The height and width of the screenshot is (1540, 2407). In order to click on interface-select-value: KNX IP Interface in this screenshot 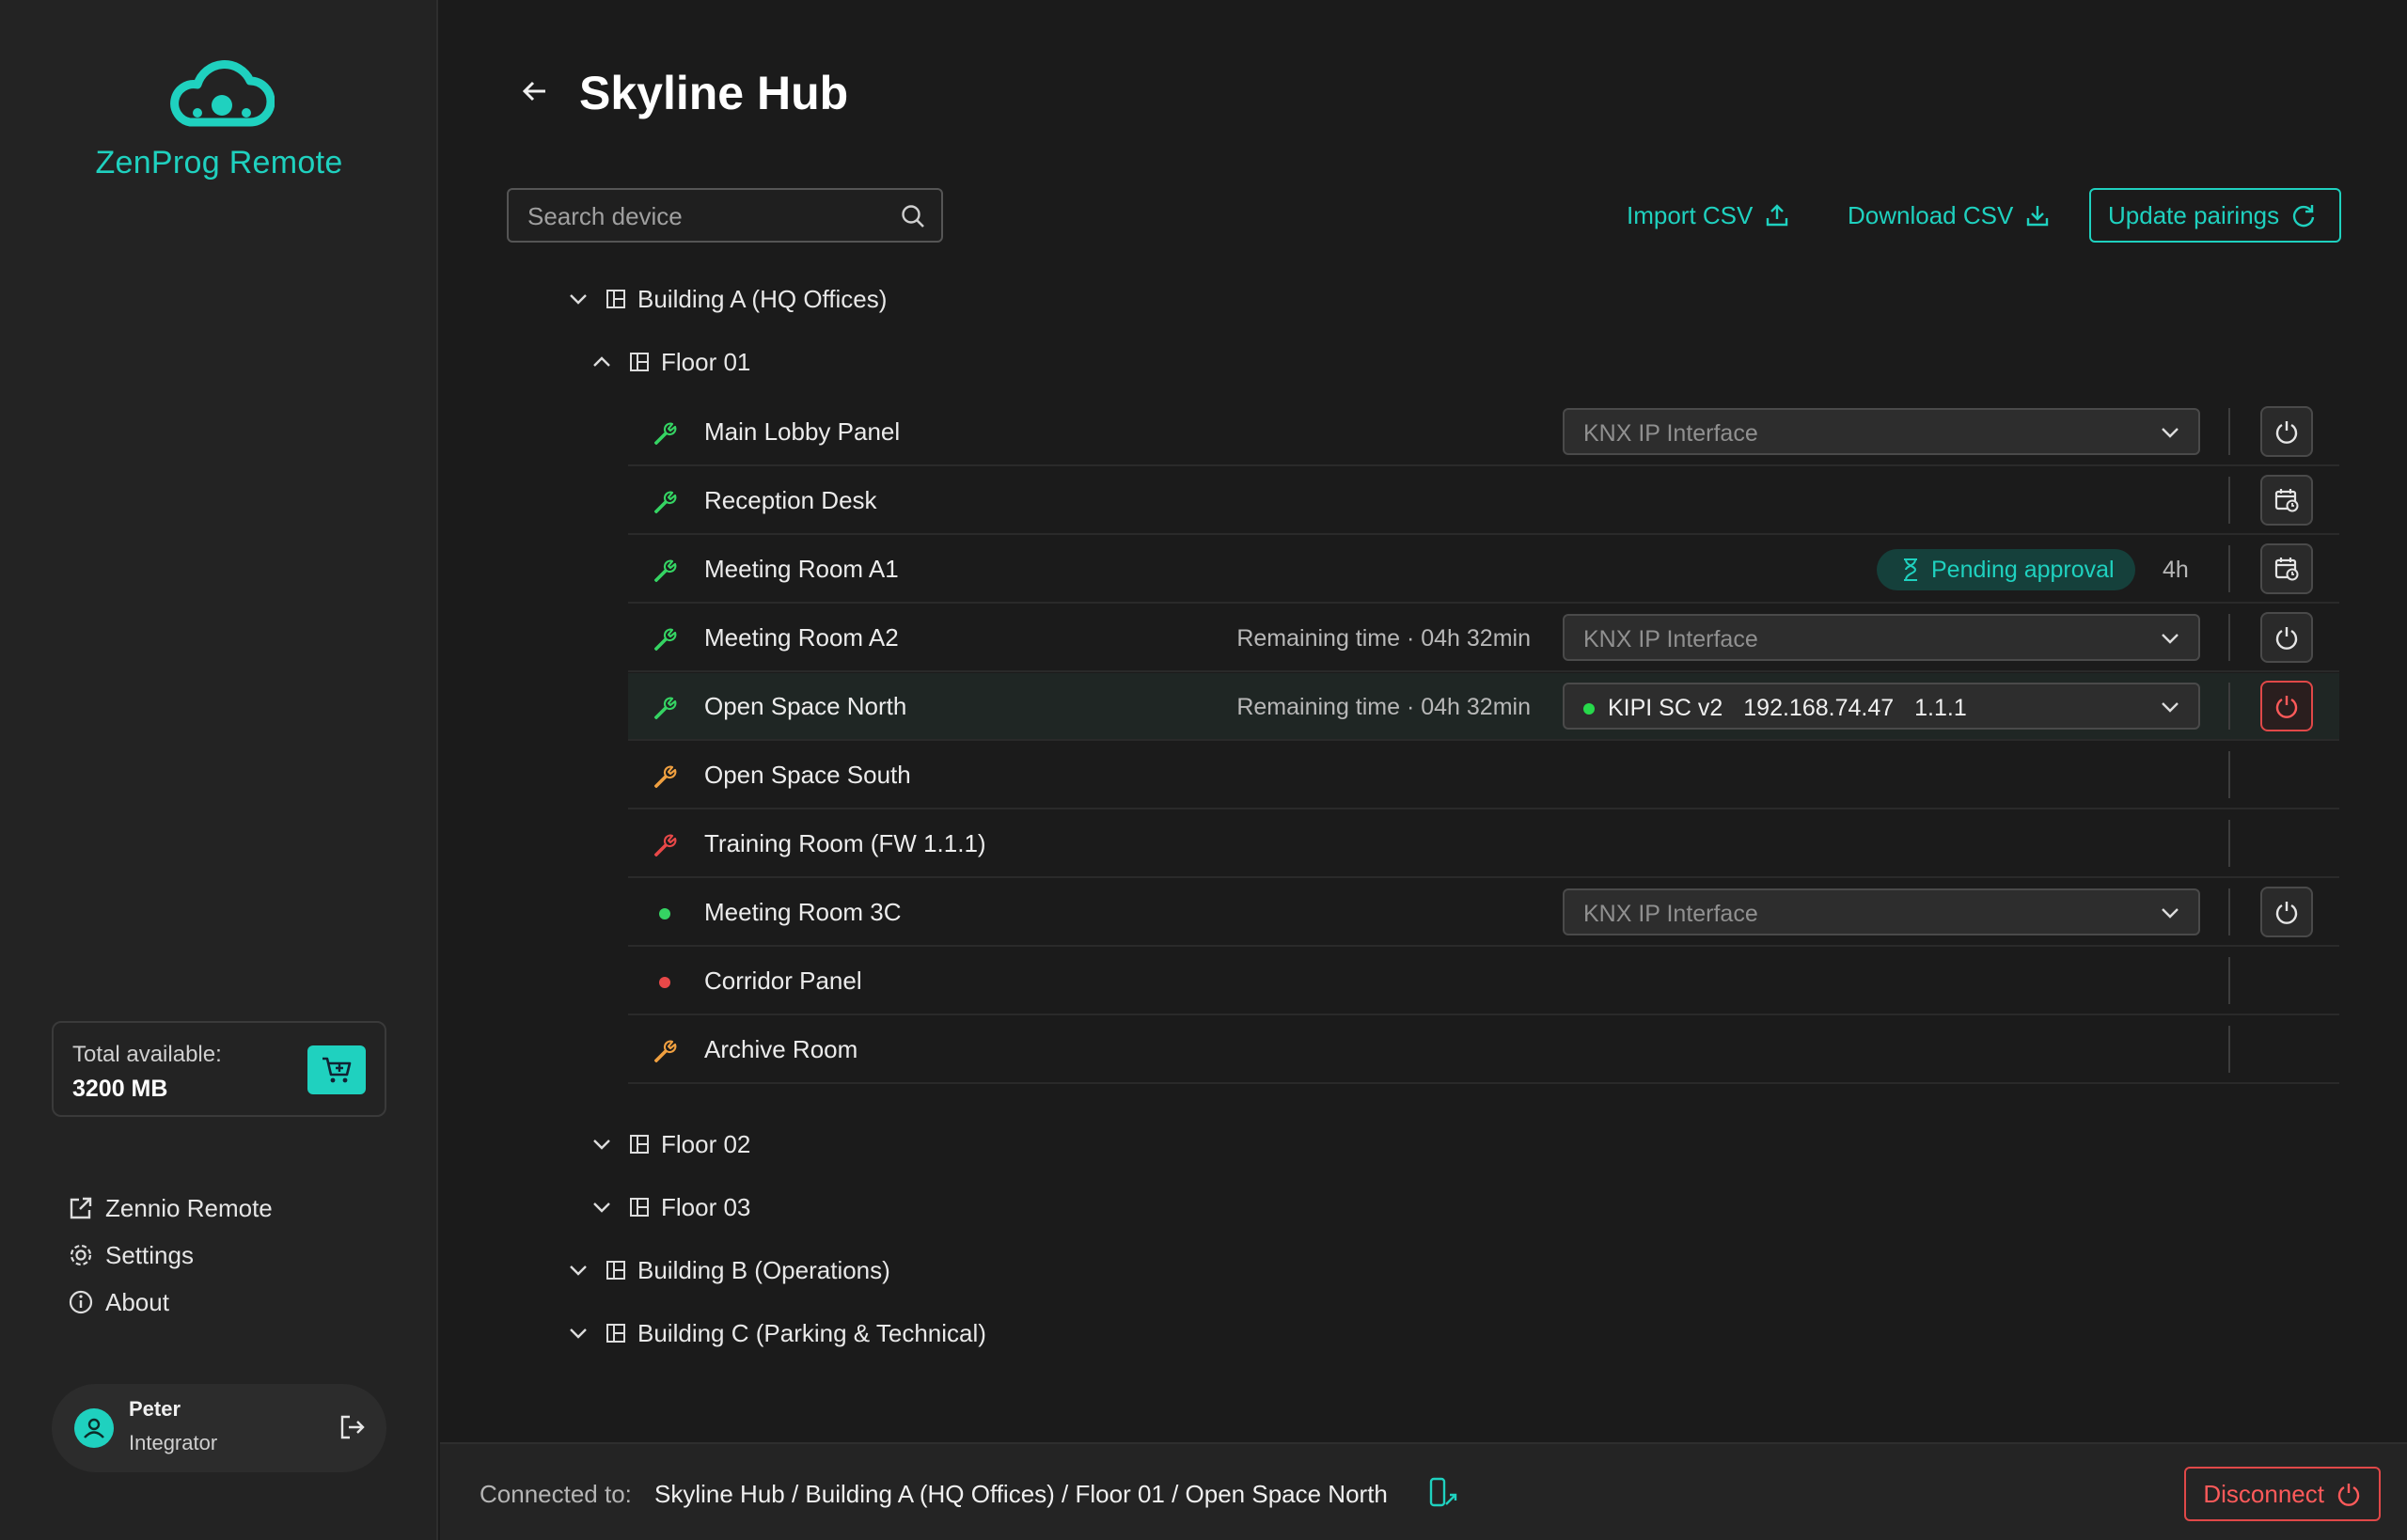, I will do `click(1670, 914)`.